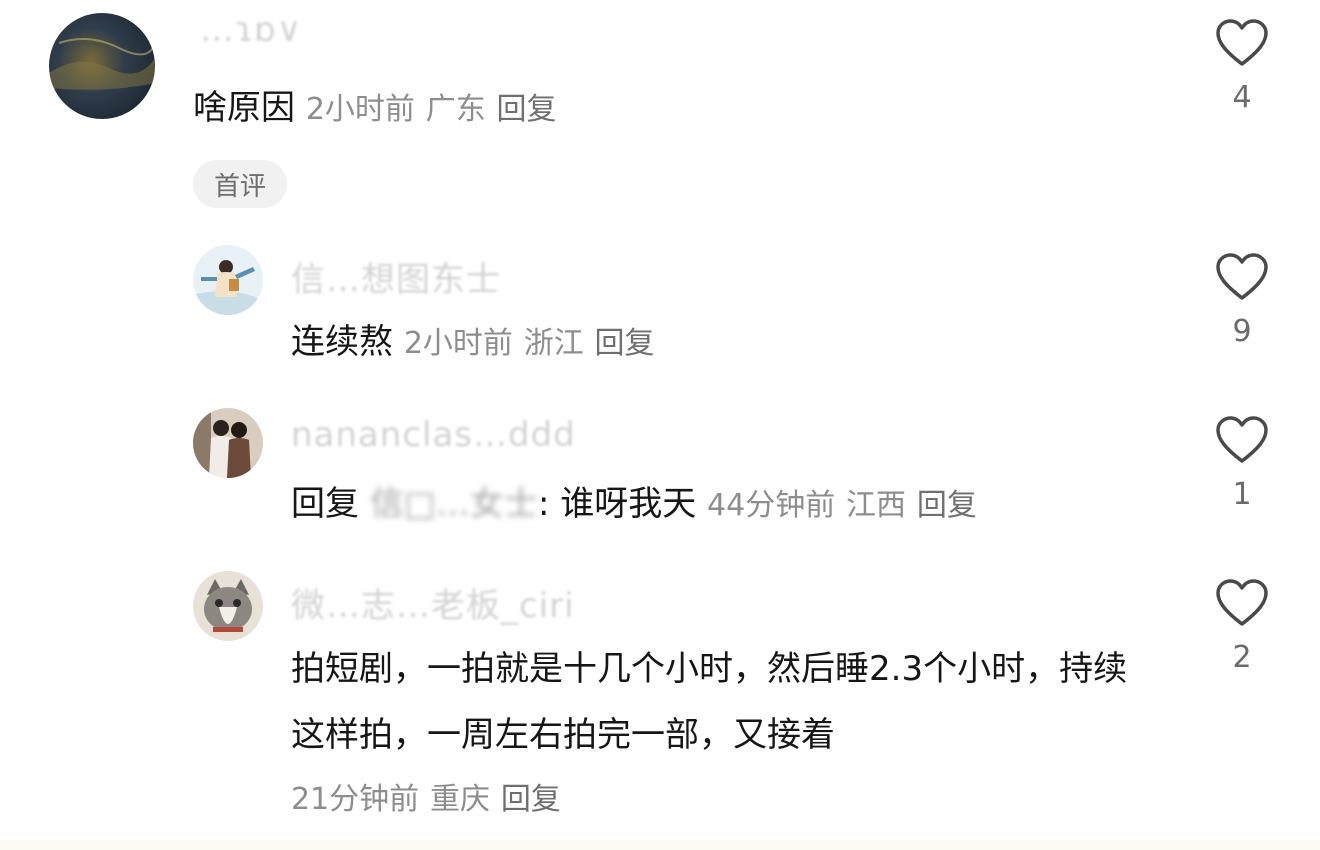 This screenshot has width=1320, height=850. I want to click on like-button: 9, so click(1242, 300).